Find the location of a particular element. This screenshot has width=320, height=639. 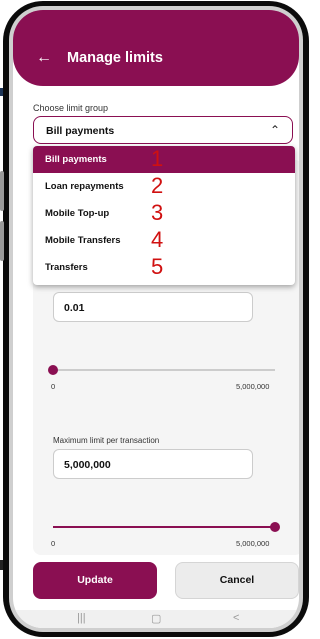

min-limit-value: 0.01 is located at coordinates (74, 308).